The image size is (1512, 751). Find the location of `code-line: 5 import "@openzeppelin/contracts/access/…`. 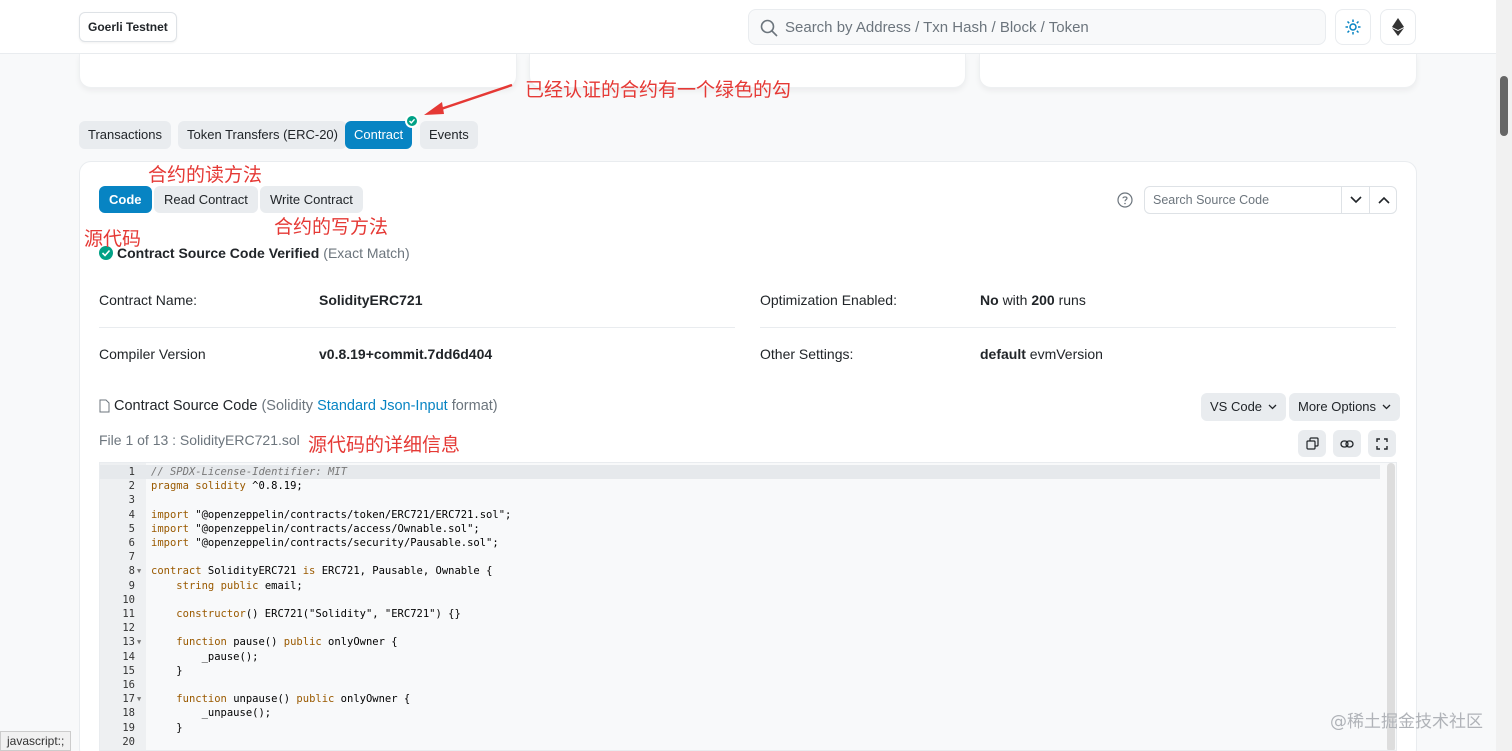

code-line: 5 import "@openzeppelin/contracts/access/… is located at coordinates (740, 529).